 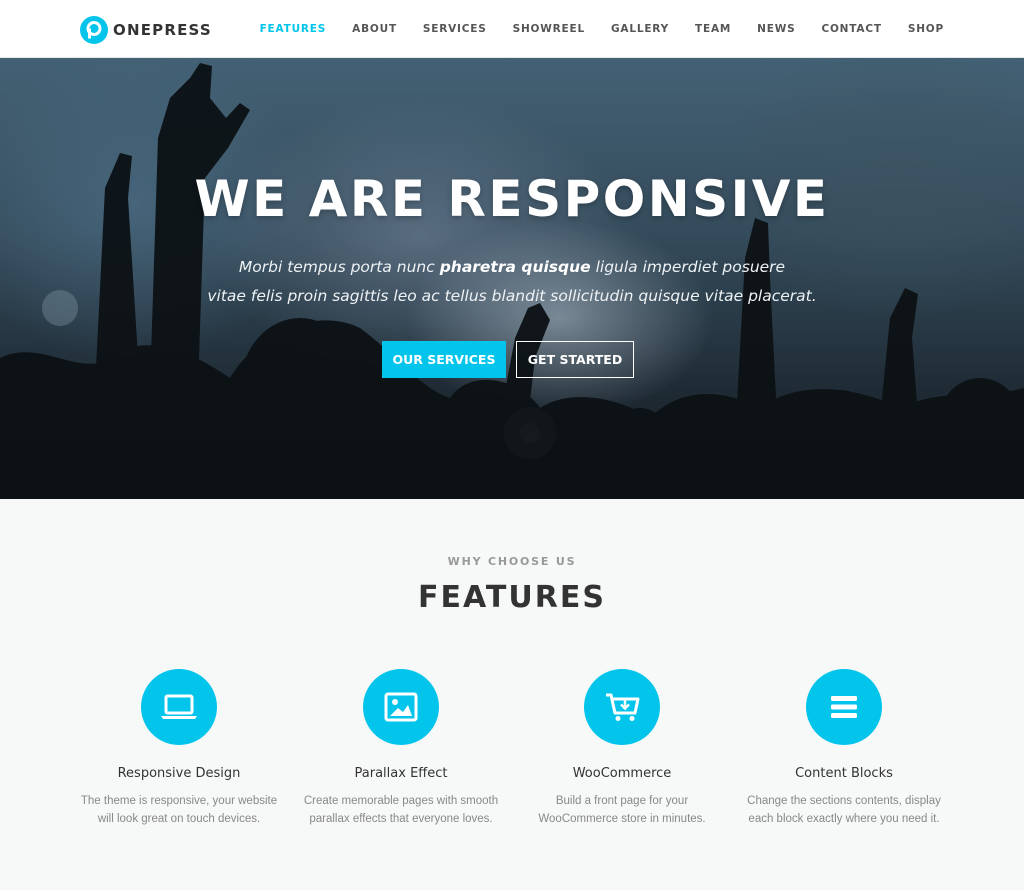 I want to click on section-subtitle: WHY CHOOSE US, so click(x=512, y=561).